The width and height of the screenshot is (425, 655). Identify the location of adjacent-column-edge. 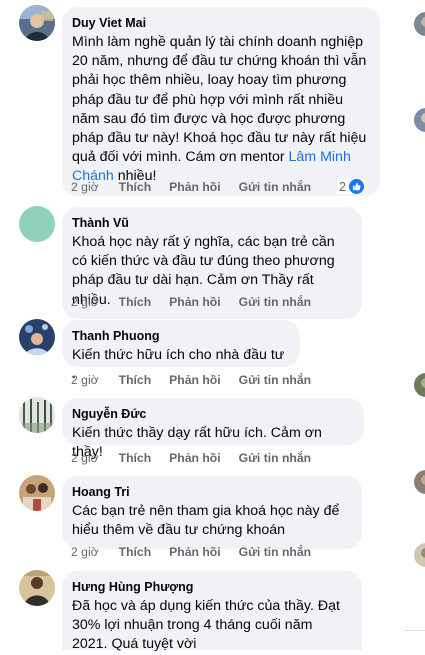
(415, 325).